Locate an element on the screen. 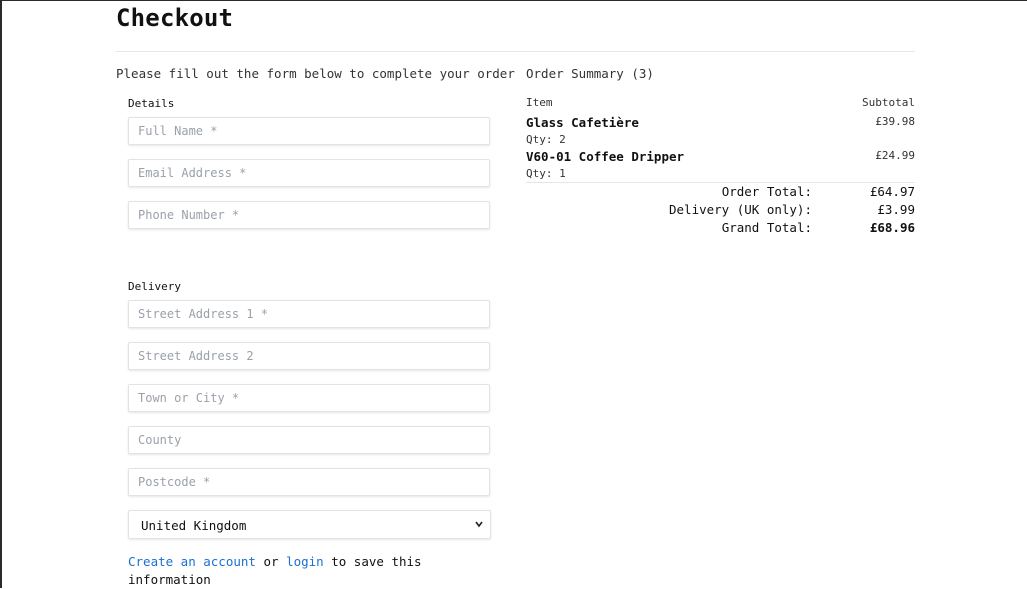  summary-line-item: Glass Cafetière Qty: 2 £39.98 is located at coordinates (720, 130).